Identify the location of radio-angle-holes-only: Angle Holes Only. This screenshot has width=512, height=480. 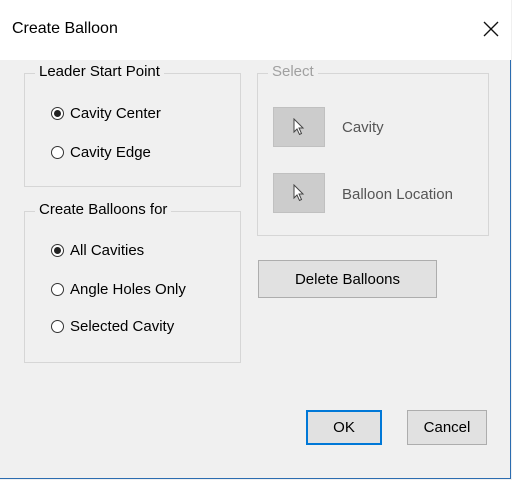
(118, 289).